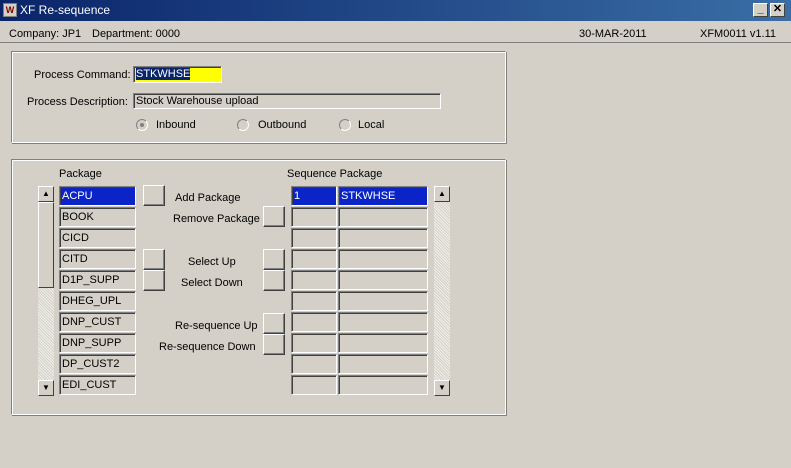 This screenshot has width=791, height=468. Describe the element at coordinates (216, 219) in the screenshot. I see `remove-package-label: Remove Package` at that location.